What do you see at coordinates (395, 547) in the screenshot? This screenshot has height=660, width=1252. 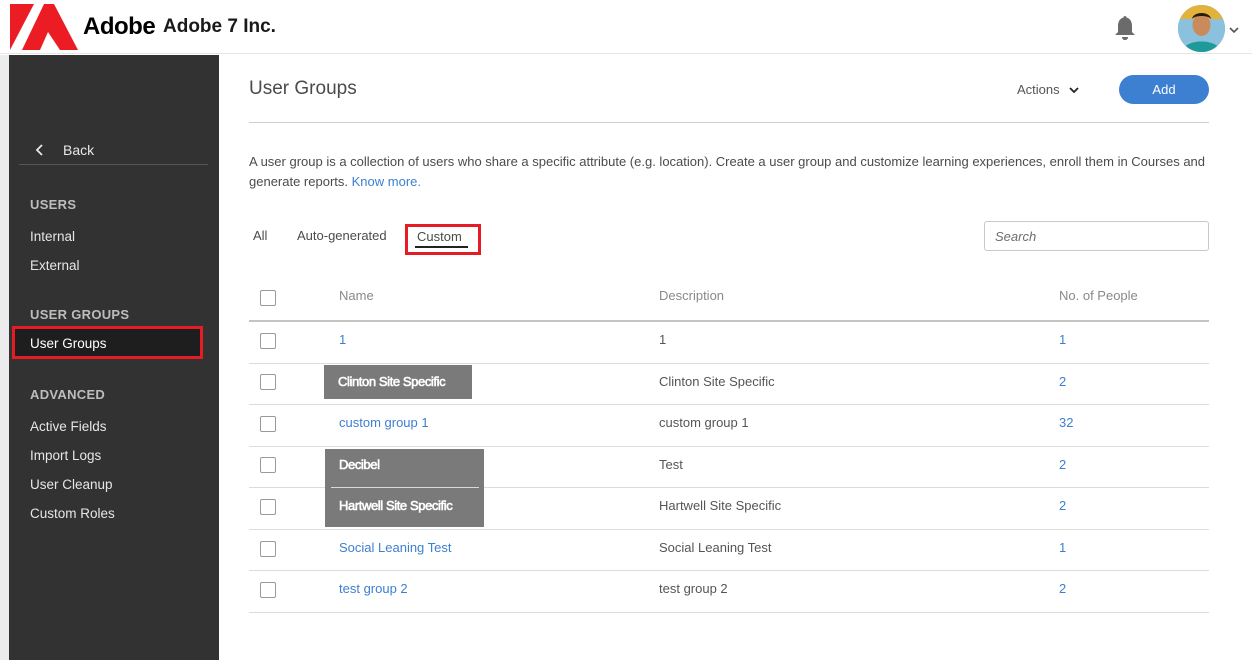 I see `group-name-link: Social Leaning Test` at bounding box center [395, 547].